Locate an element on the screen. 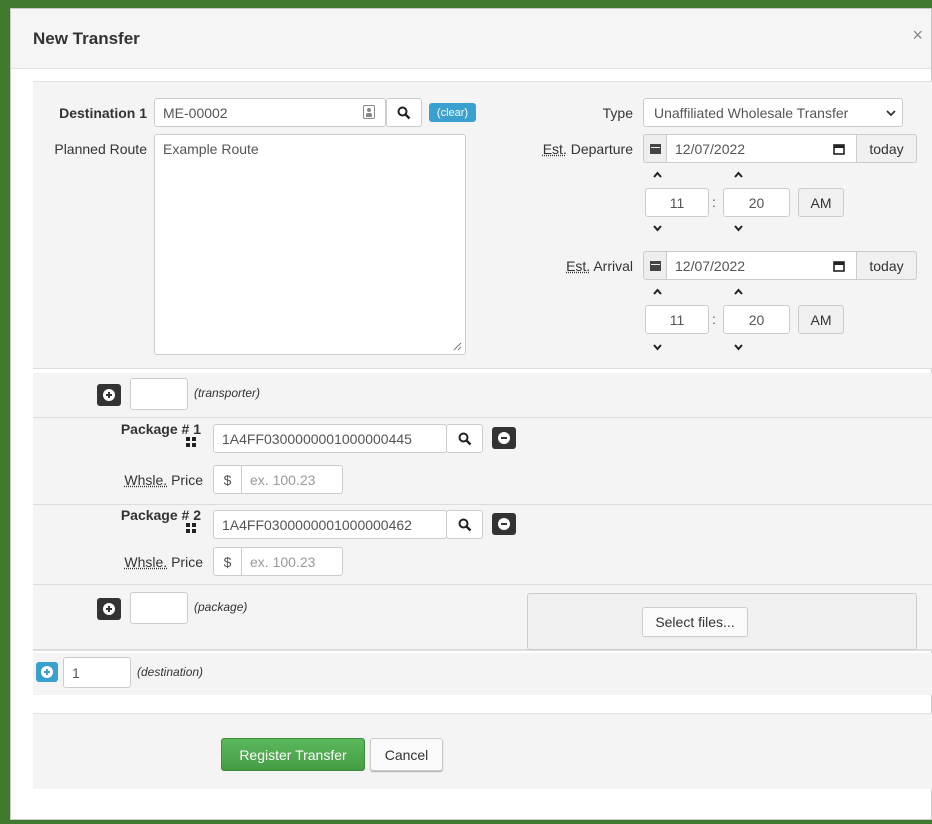 Image resolution: width=932 pixels, height=824 pixels. package-1-price-label: Whsle. Price is located at coordinates (118, 480).